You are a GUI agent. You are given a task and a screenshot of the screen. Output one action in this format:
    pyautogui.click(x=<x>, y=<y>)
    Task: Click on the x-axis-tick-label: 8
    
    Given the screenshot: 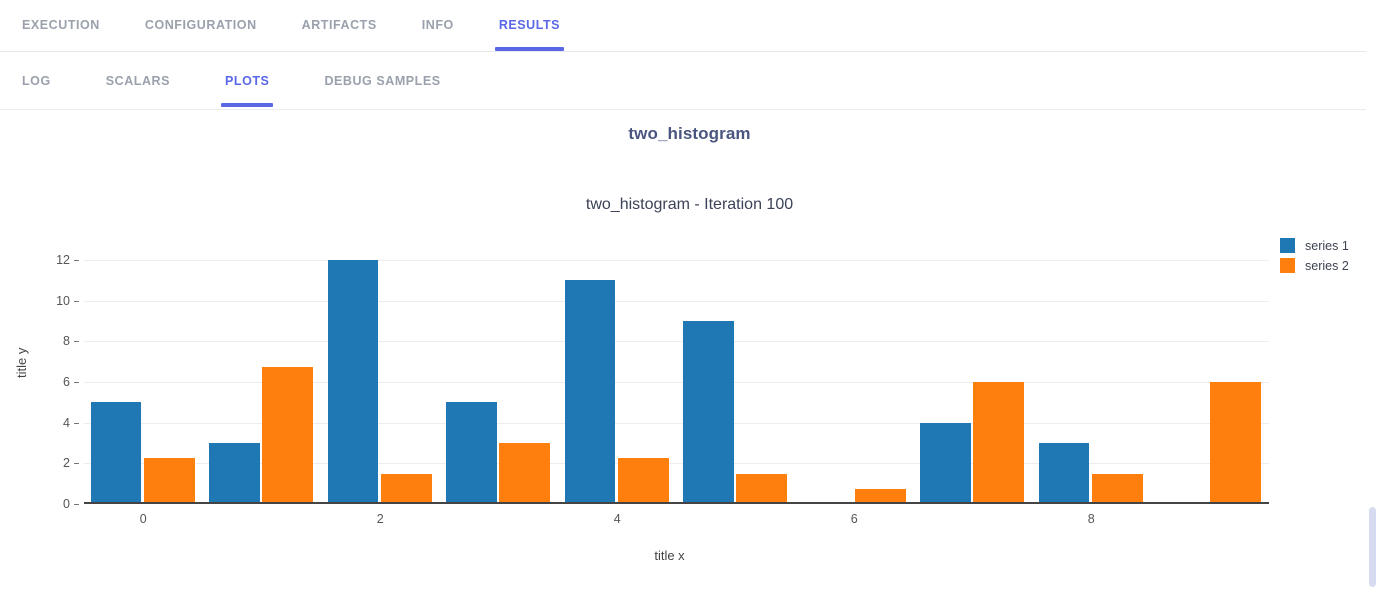 What is the action you would take?
    pyautogui.click(x=1091, y=519)
    